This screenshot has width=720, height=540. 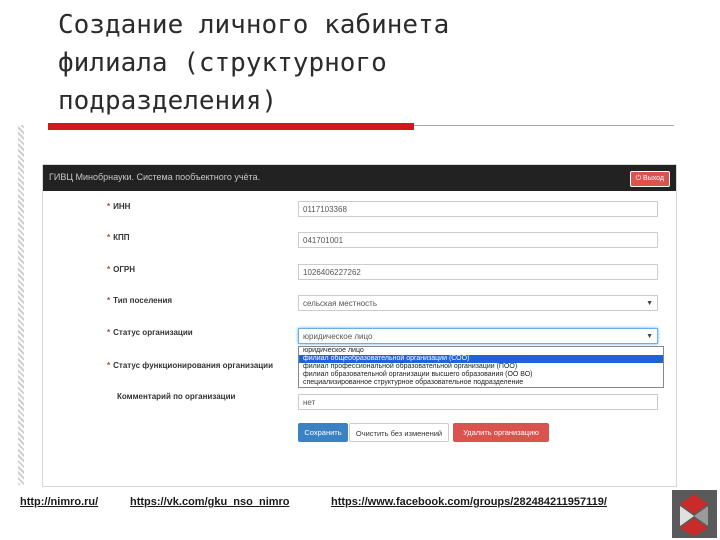 What do you see at coordinates (210, 502) in the screenshot?
I see `footer-link-vk: https://vk.com/gku_nso_nimro` at bounding box center [210, 502].